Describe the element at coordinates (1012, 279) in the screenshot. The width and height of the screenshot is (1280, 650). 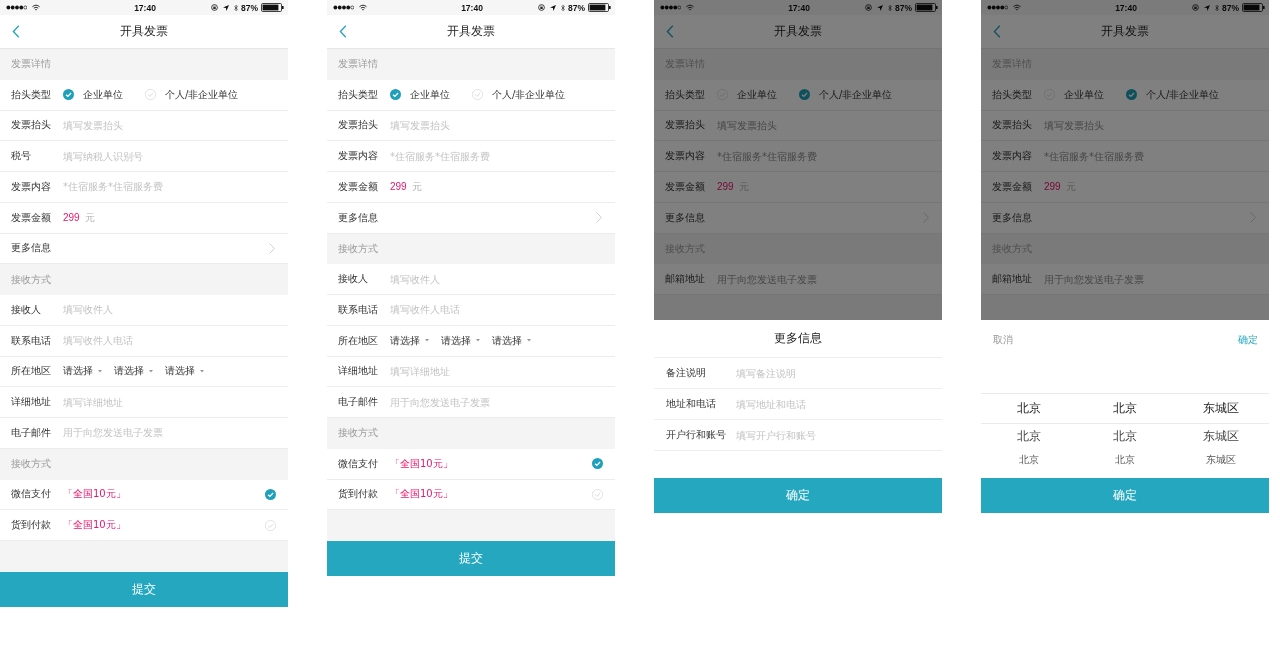
I see `field-label: 邮箱地址` at that location.